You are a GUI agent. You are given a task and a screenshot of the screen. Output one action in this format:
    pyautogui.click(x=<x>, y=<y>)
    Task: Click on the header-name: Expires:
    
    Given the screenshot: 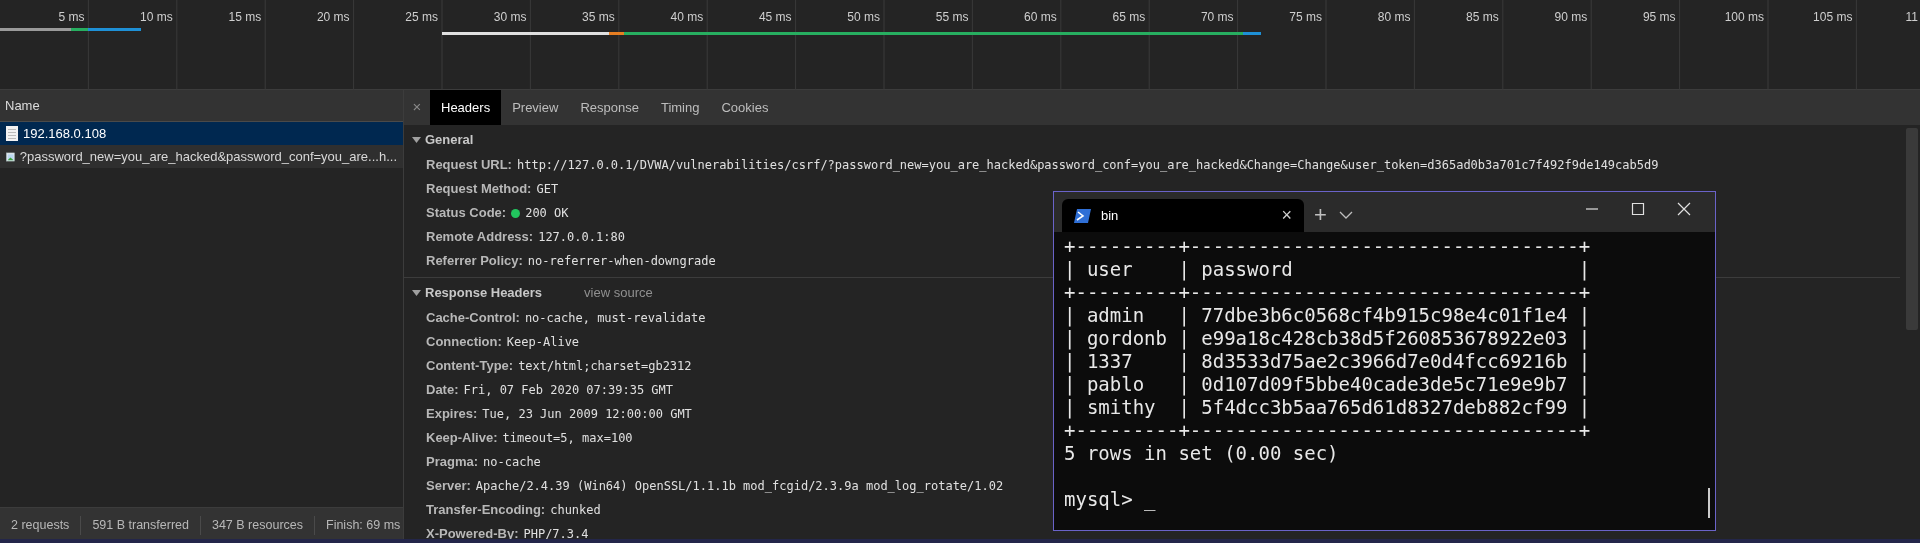 What is the action you would take?
    pyautogui.click(x=452, y=414)
    